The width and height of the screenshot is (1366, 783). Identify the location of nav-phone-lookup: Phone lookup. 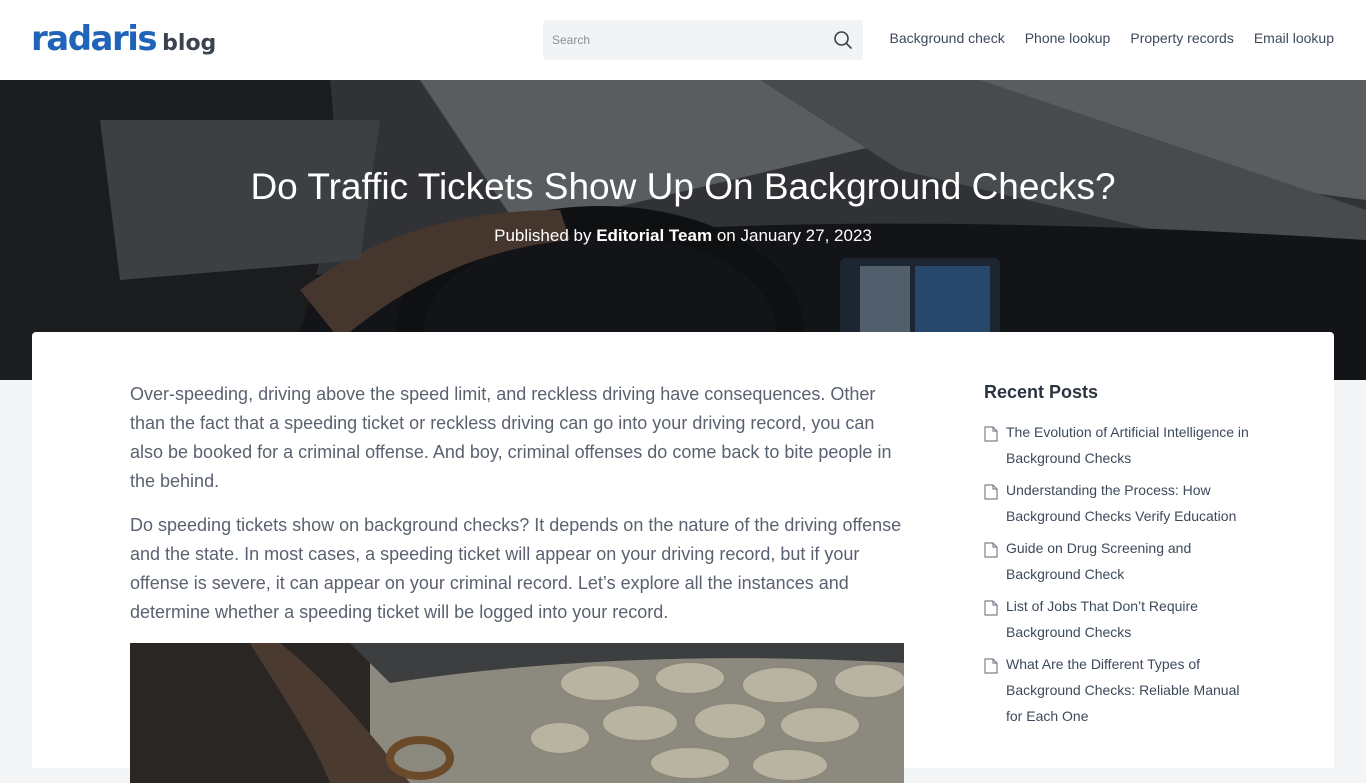
(1068, 38).